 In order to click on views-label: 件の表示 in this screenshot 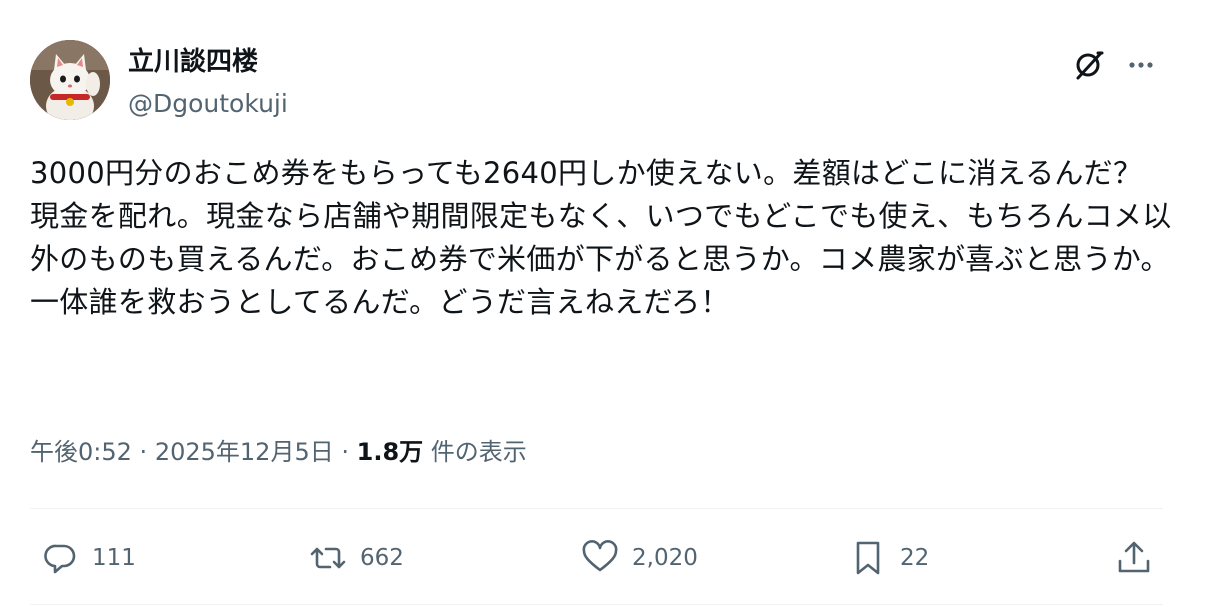, I will do `click(478, 452)`.